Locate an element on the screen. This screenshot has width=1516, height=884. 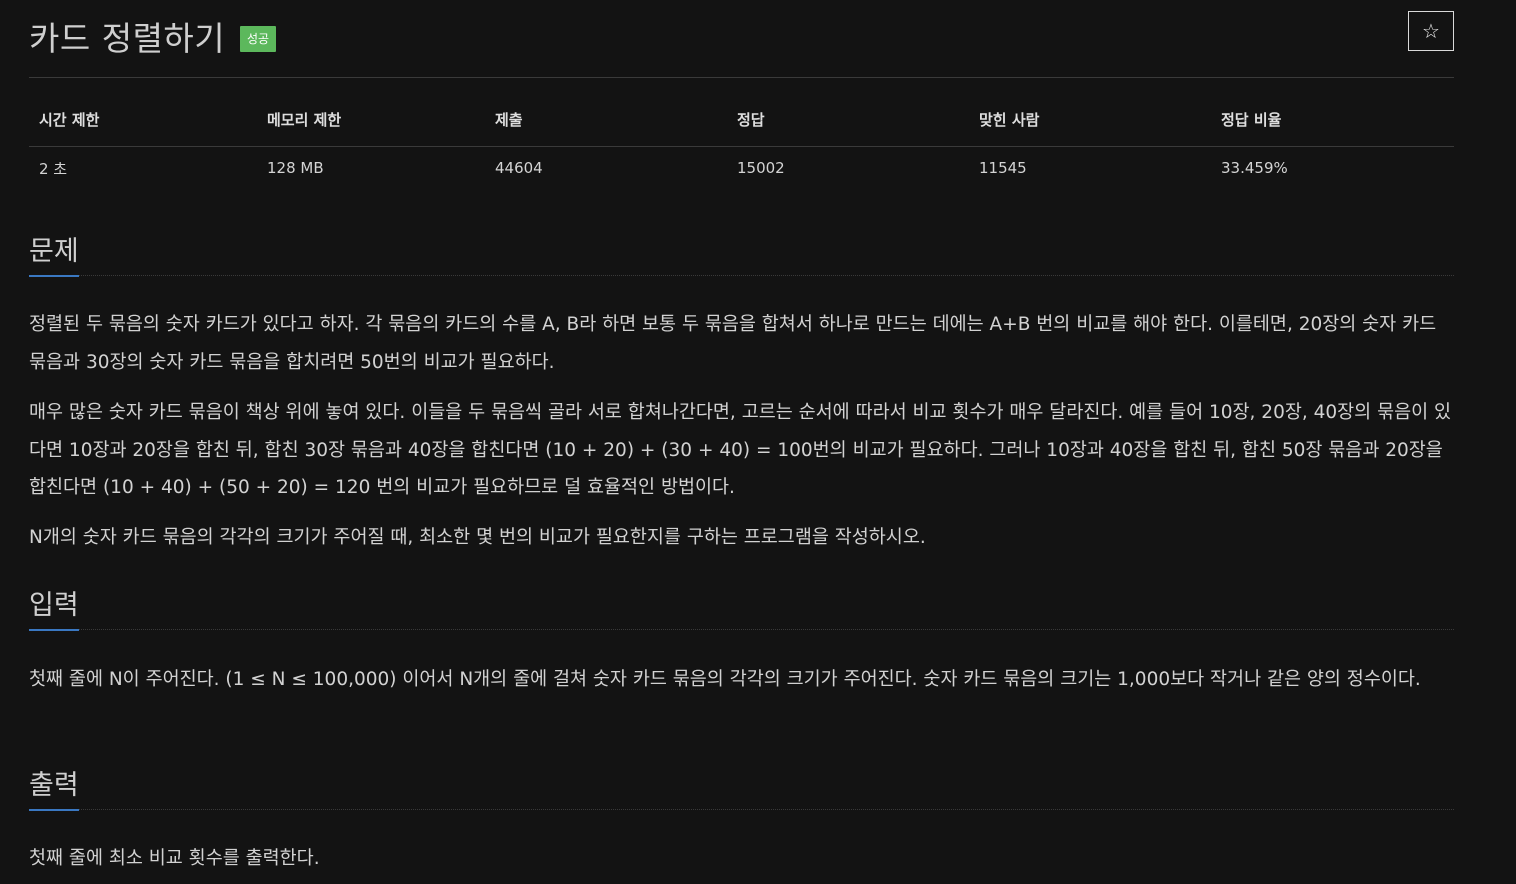
memory-limit-value: 128 MB is located at coordinates (295, 168).